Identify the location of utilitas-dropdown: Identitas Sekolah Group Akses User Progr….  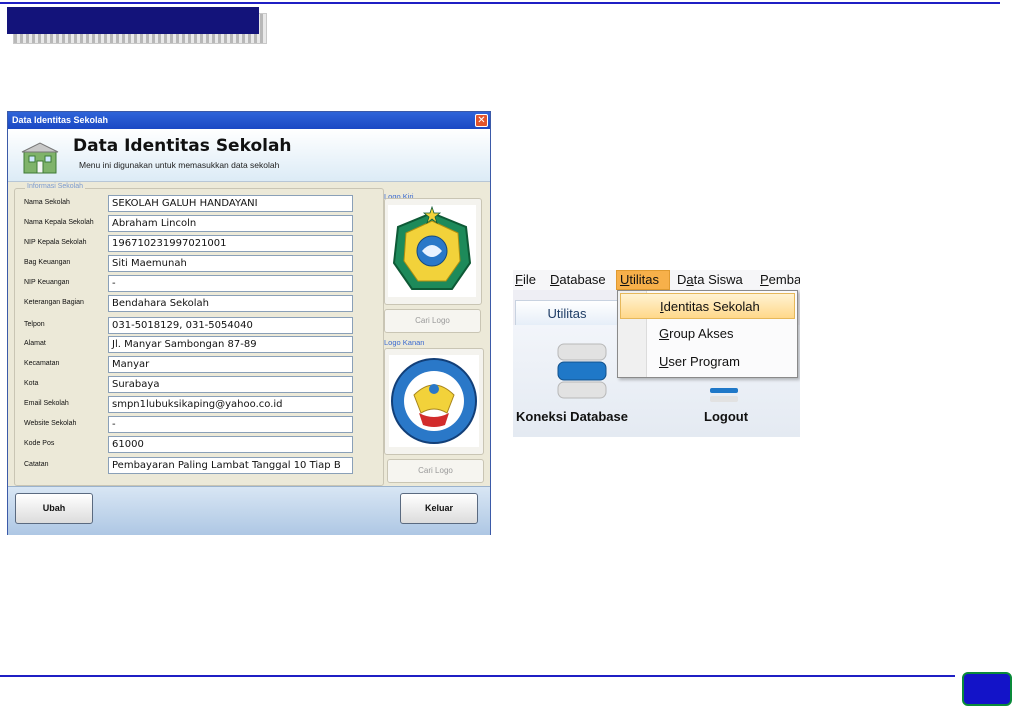
(707, 334).